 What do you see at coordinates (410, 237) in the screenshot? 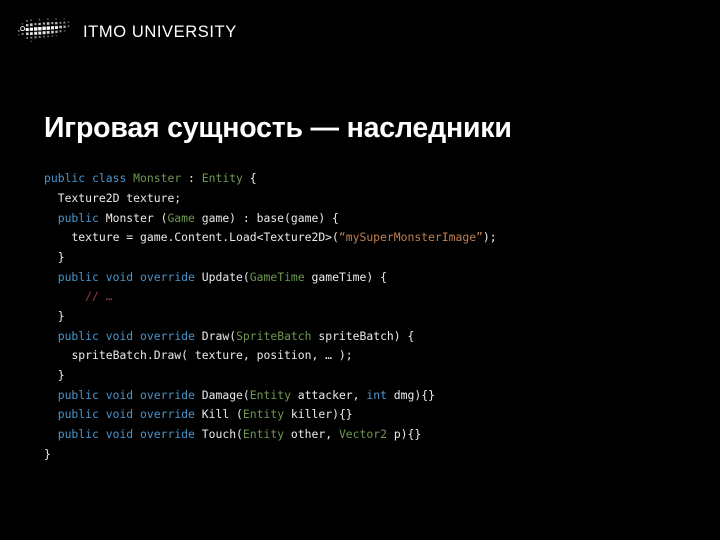
I see `code-token-str: “mySuperMonsterImage”` at bounding box center [410, 237].